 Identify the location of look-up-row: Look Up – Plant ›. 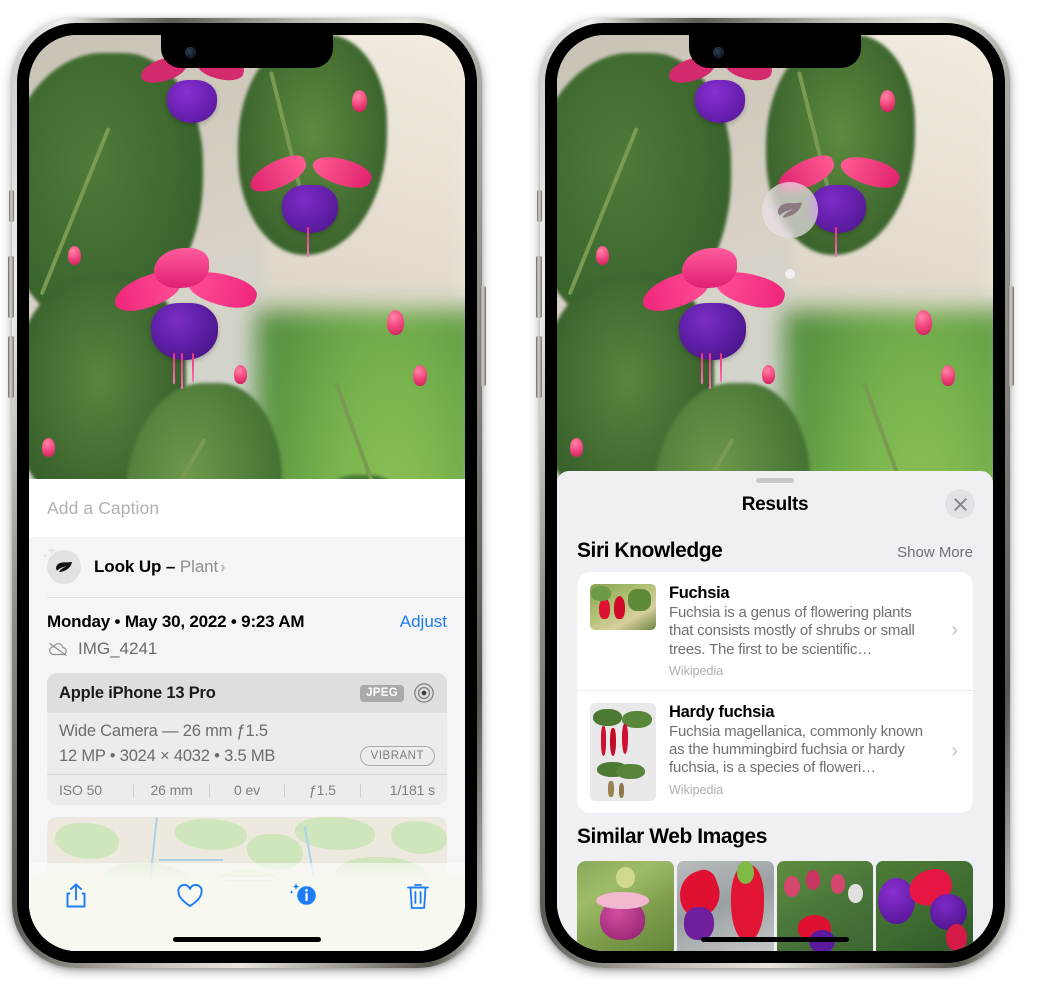
(247, 567).